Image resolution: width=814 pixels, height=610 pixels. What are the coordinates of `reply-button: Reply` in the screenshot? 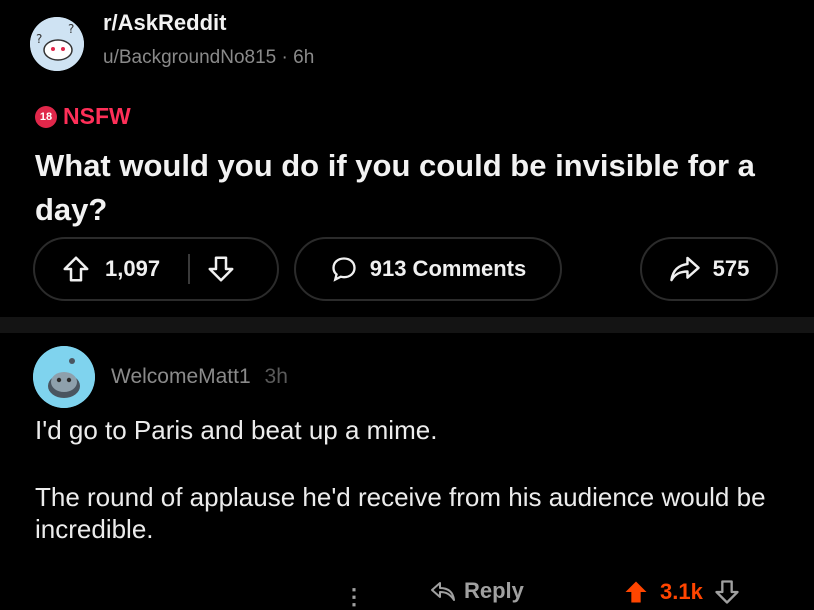 It's located at (477, 591).